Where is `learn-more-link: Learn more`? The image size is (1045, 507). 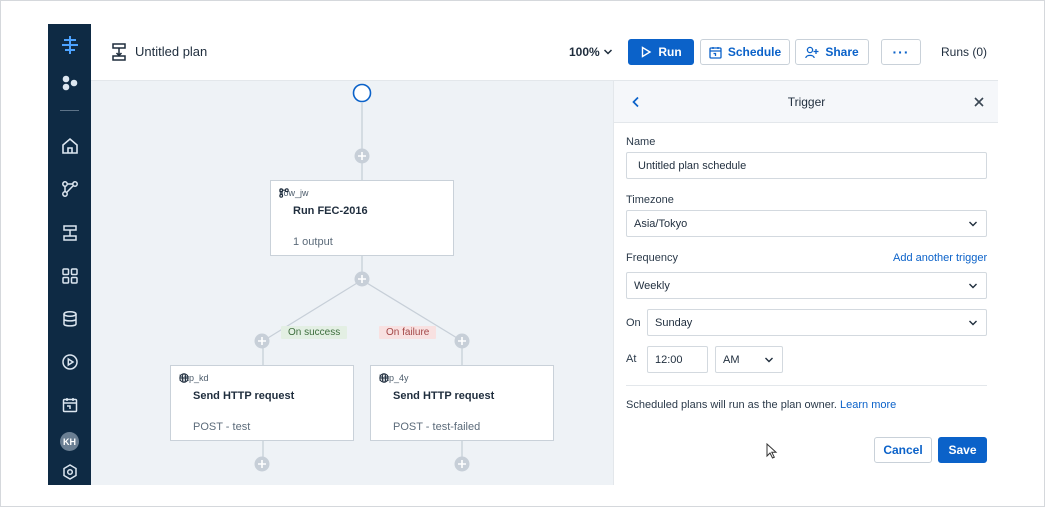
learn-more-link: Learn more is located at coordinates (868, 405).